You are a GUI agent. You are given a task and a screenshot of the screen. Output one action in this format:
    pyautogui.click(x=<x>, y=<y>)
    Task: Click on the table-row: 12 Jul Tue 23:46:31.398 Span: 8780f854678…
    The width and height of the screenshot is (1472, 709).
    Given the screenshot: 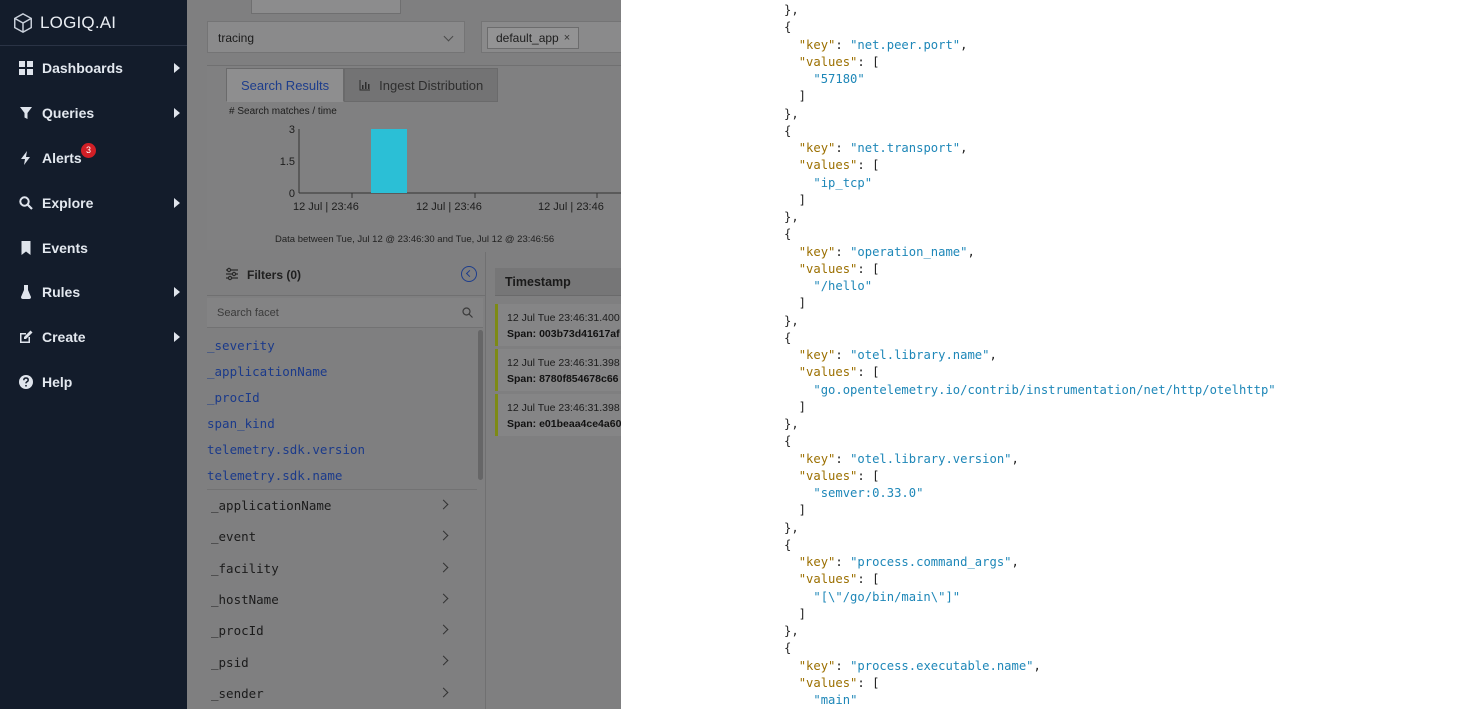 What is the action you would take?
    pyautogui.click(x=558, y=370)
    